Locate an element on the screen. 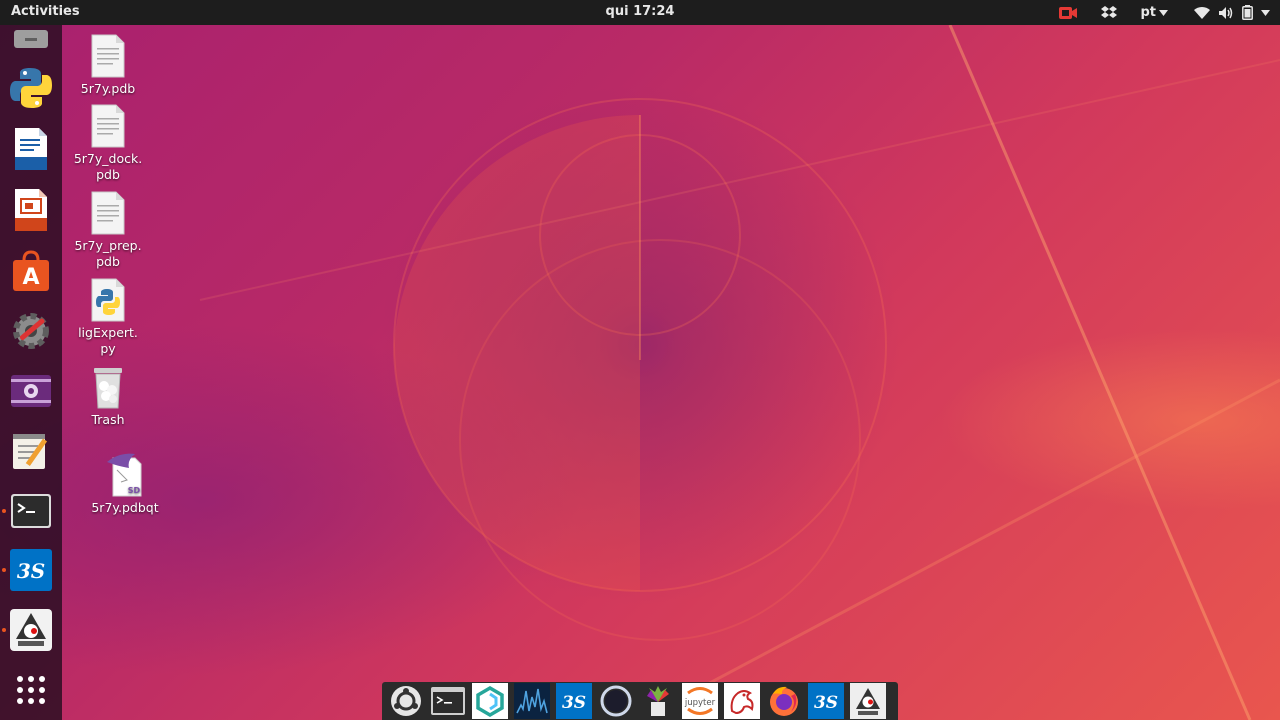 This screenshot has width=1280, height=720. desktop-file-label: Trash is located at coordinates (108, 419).